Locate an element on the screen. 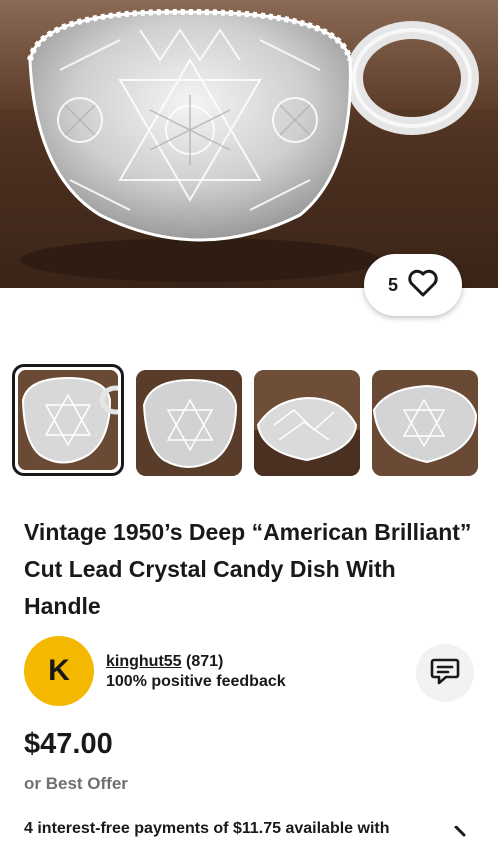 Image resolution: width=498 pixels, height=845 pixels. seller-rating-count: (871) is located at coordinates (205, 661).